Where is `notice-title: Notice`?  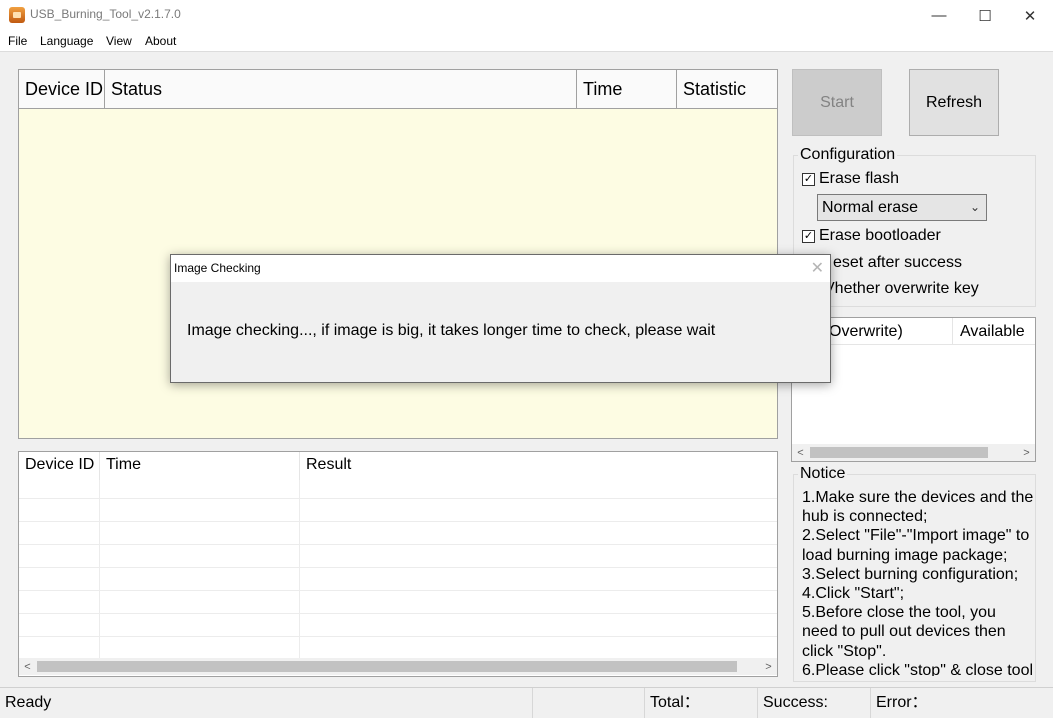 notice-title: Notice is located at coordinates (823, 474).